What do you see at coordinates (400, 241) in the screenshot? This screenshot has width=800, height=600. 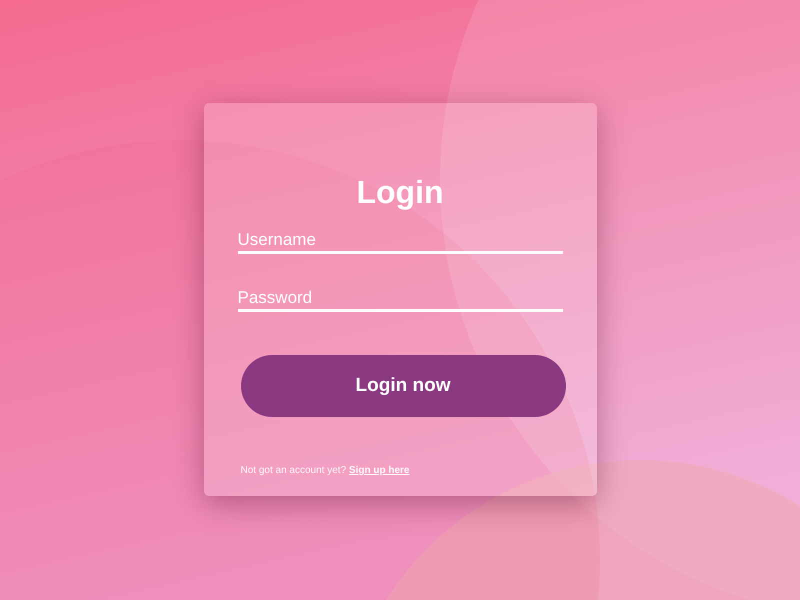 I see `input-field: Username` at bounding box center [400, 241].